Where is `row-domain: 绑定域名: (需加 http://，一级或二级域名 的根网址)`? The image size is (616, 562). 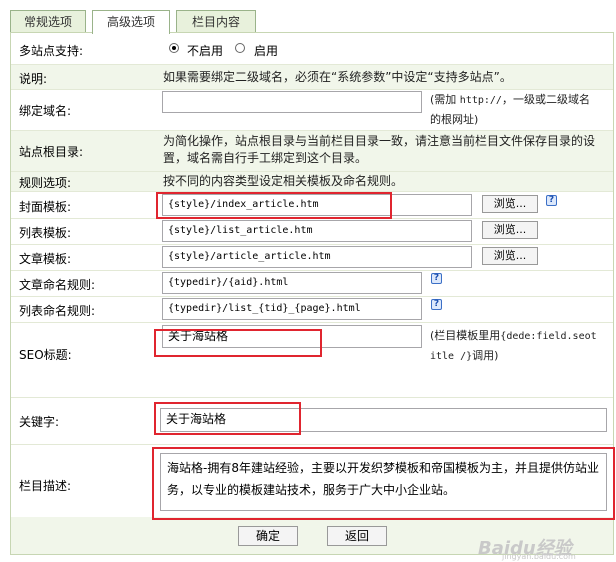
row-domain: 绑定域名: (需加 http://，一级或二级域名 的根网址) is located at coordinates (312, 110).